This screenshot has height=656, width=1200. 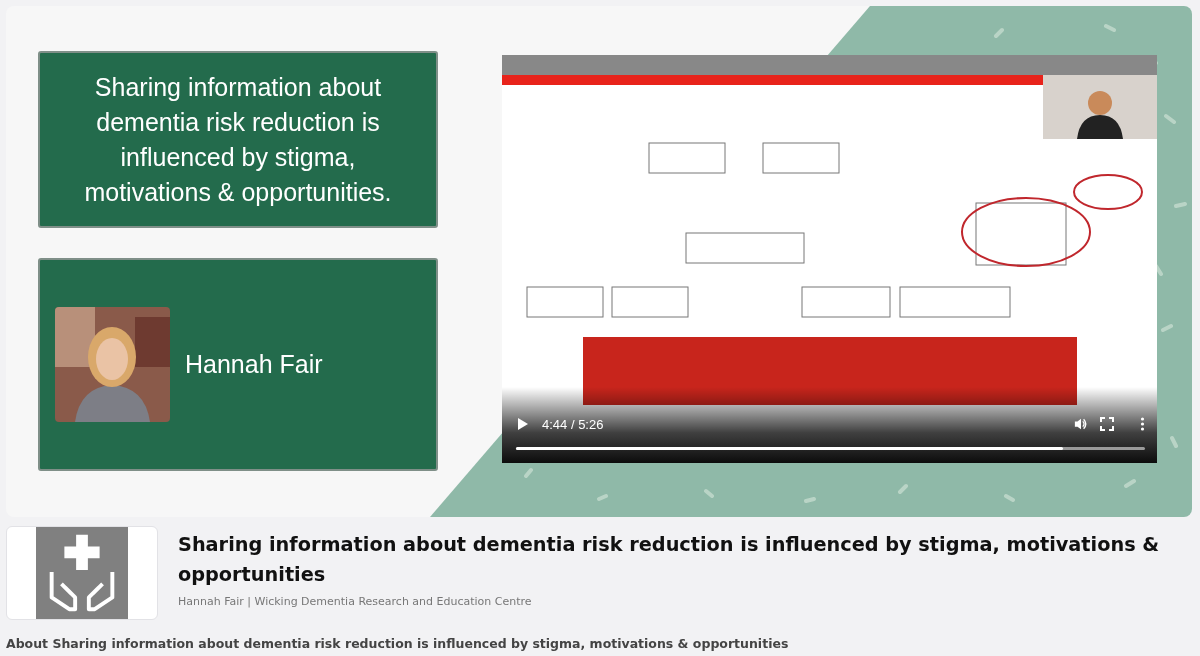 I want to click on about-heading: About Sharing information about dementia risk reduction is influenced by stigma, motivations & opportunities, so click(x=398, y=643).